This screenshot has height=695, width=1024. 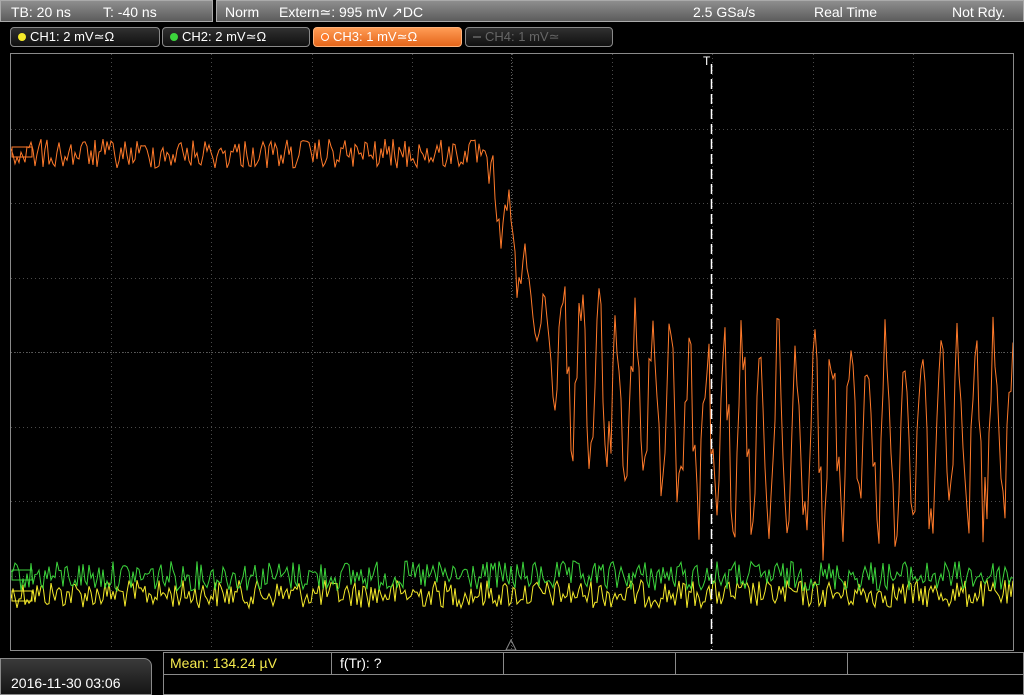 I want to click on channel-label: CH2: 2 mV≃Ω, so click(x=224, y=36).